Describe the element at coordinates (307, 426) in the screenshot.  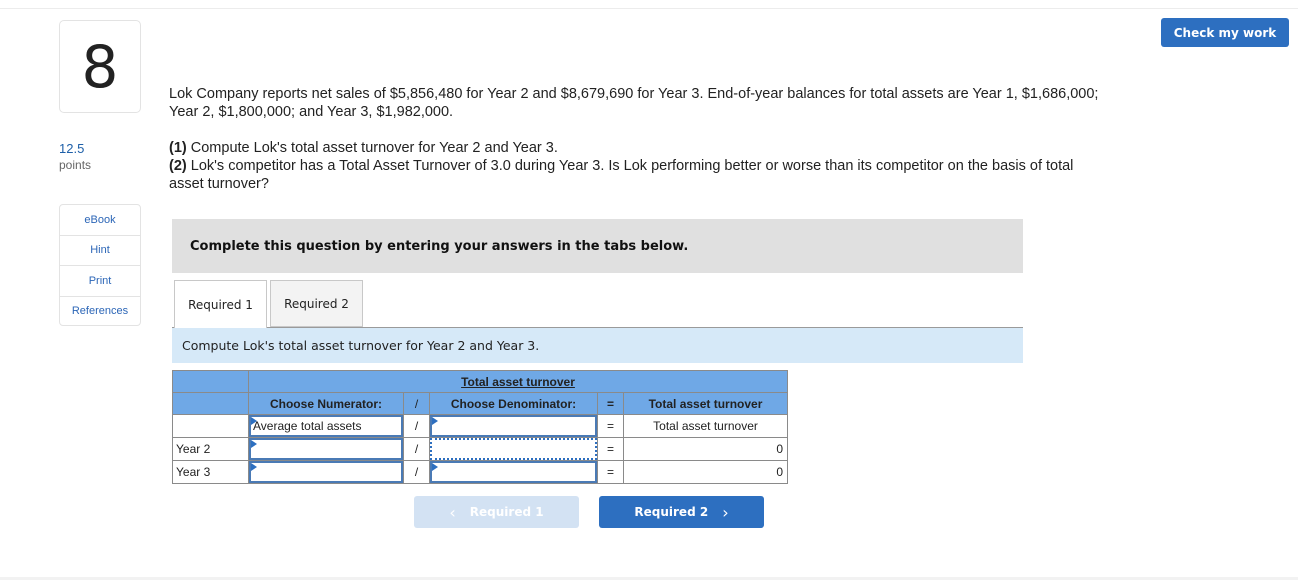
I see `numerator-value: Average total assets` at that location.